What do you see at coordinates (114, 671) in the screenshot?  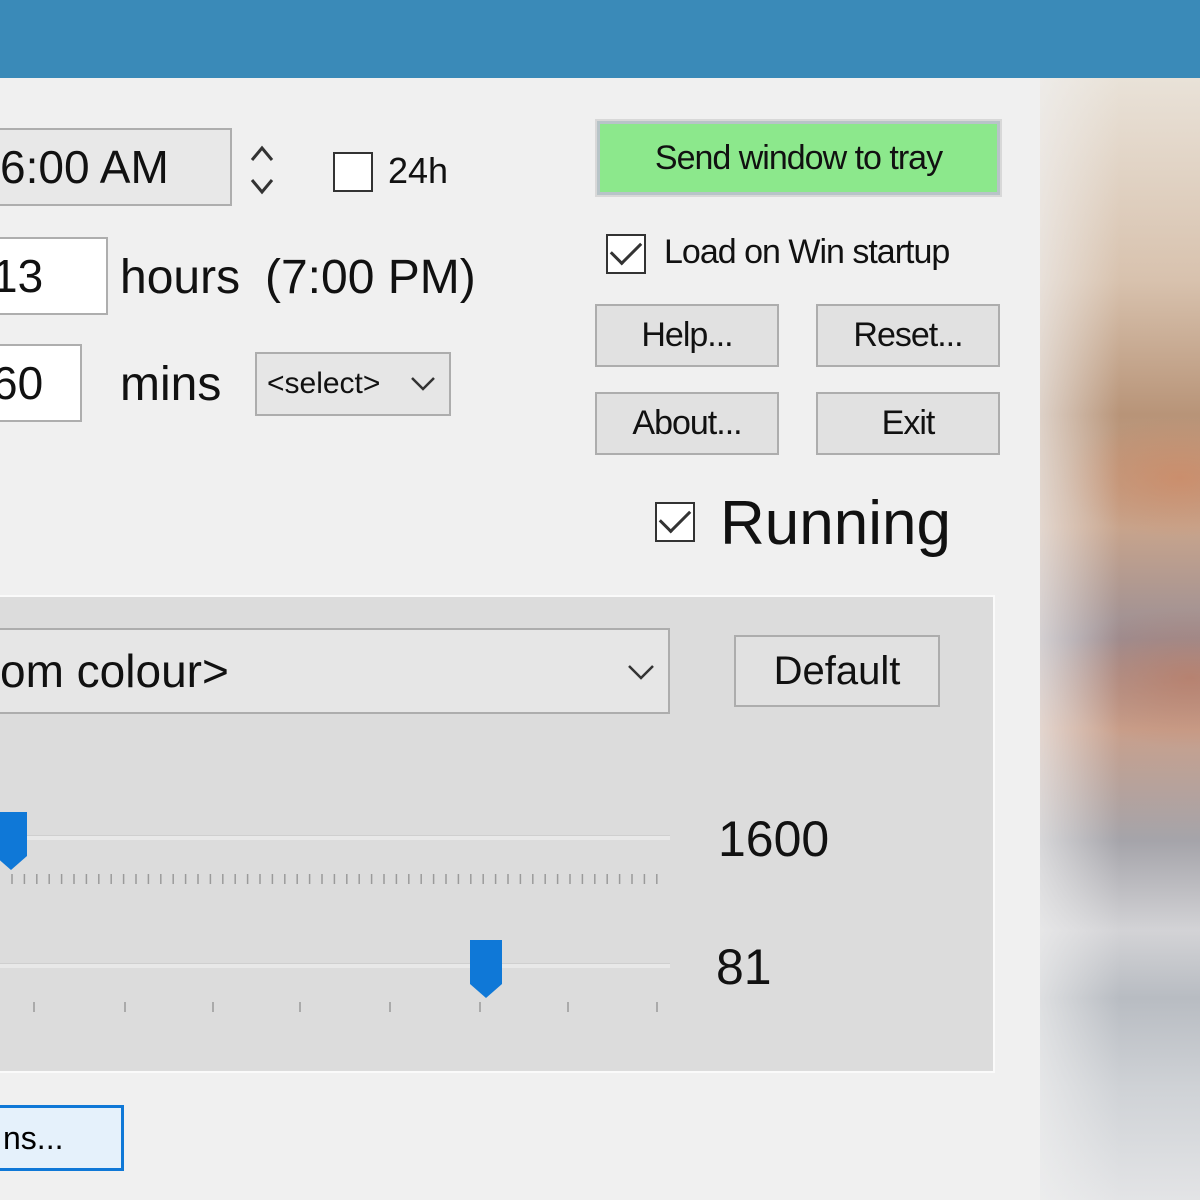 I see `colour-select-value: om colour>` at bounding box center [114, 671].